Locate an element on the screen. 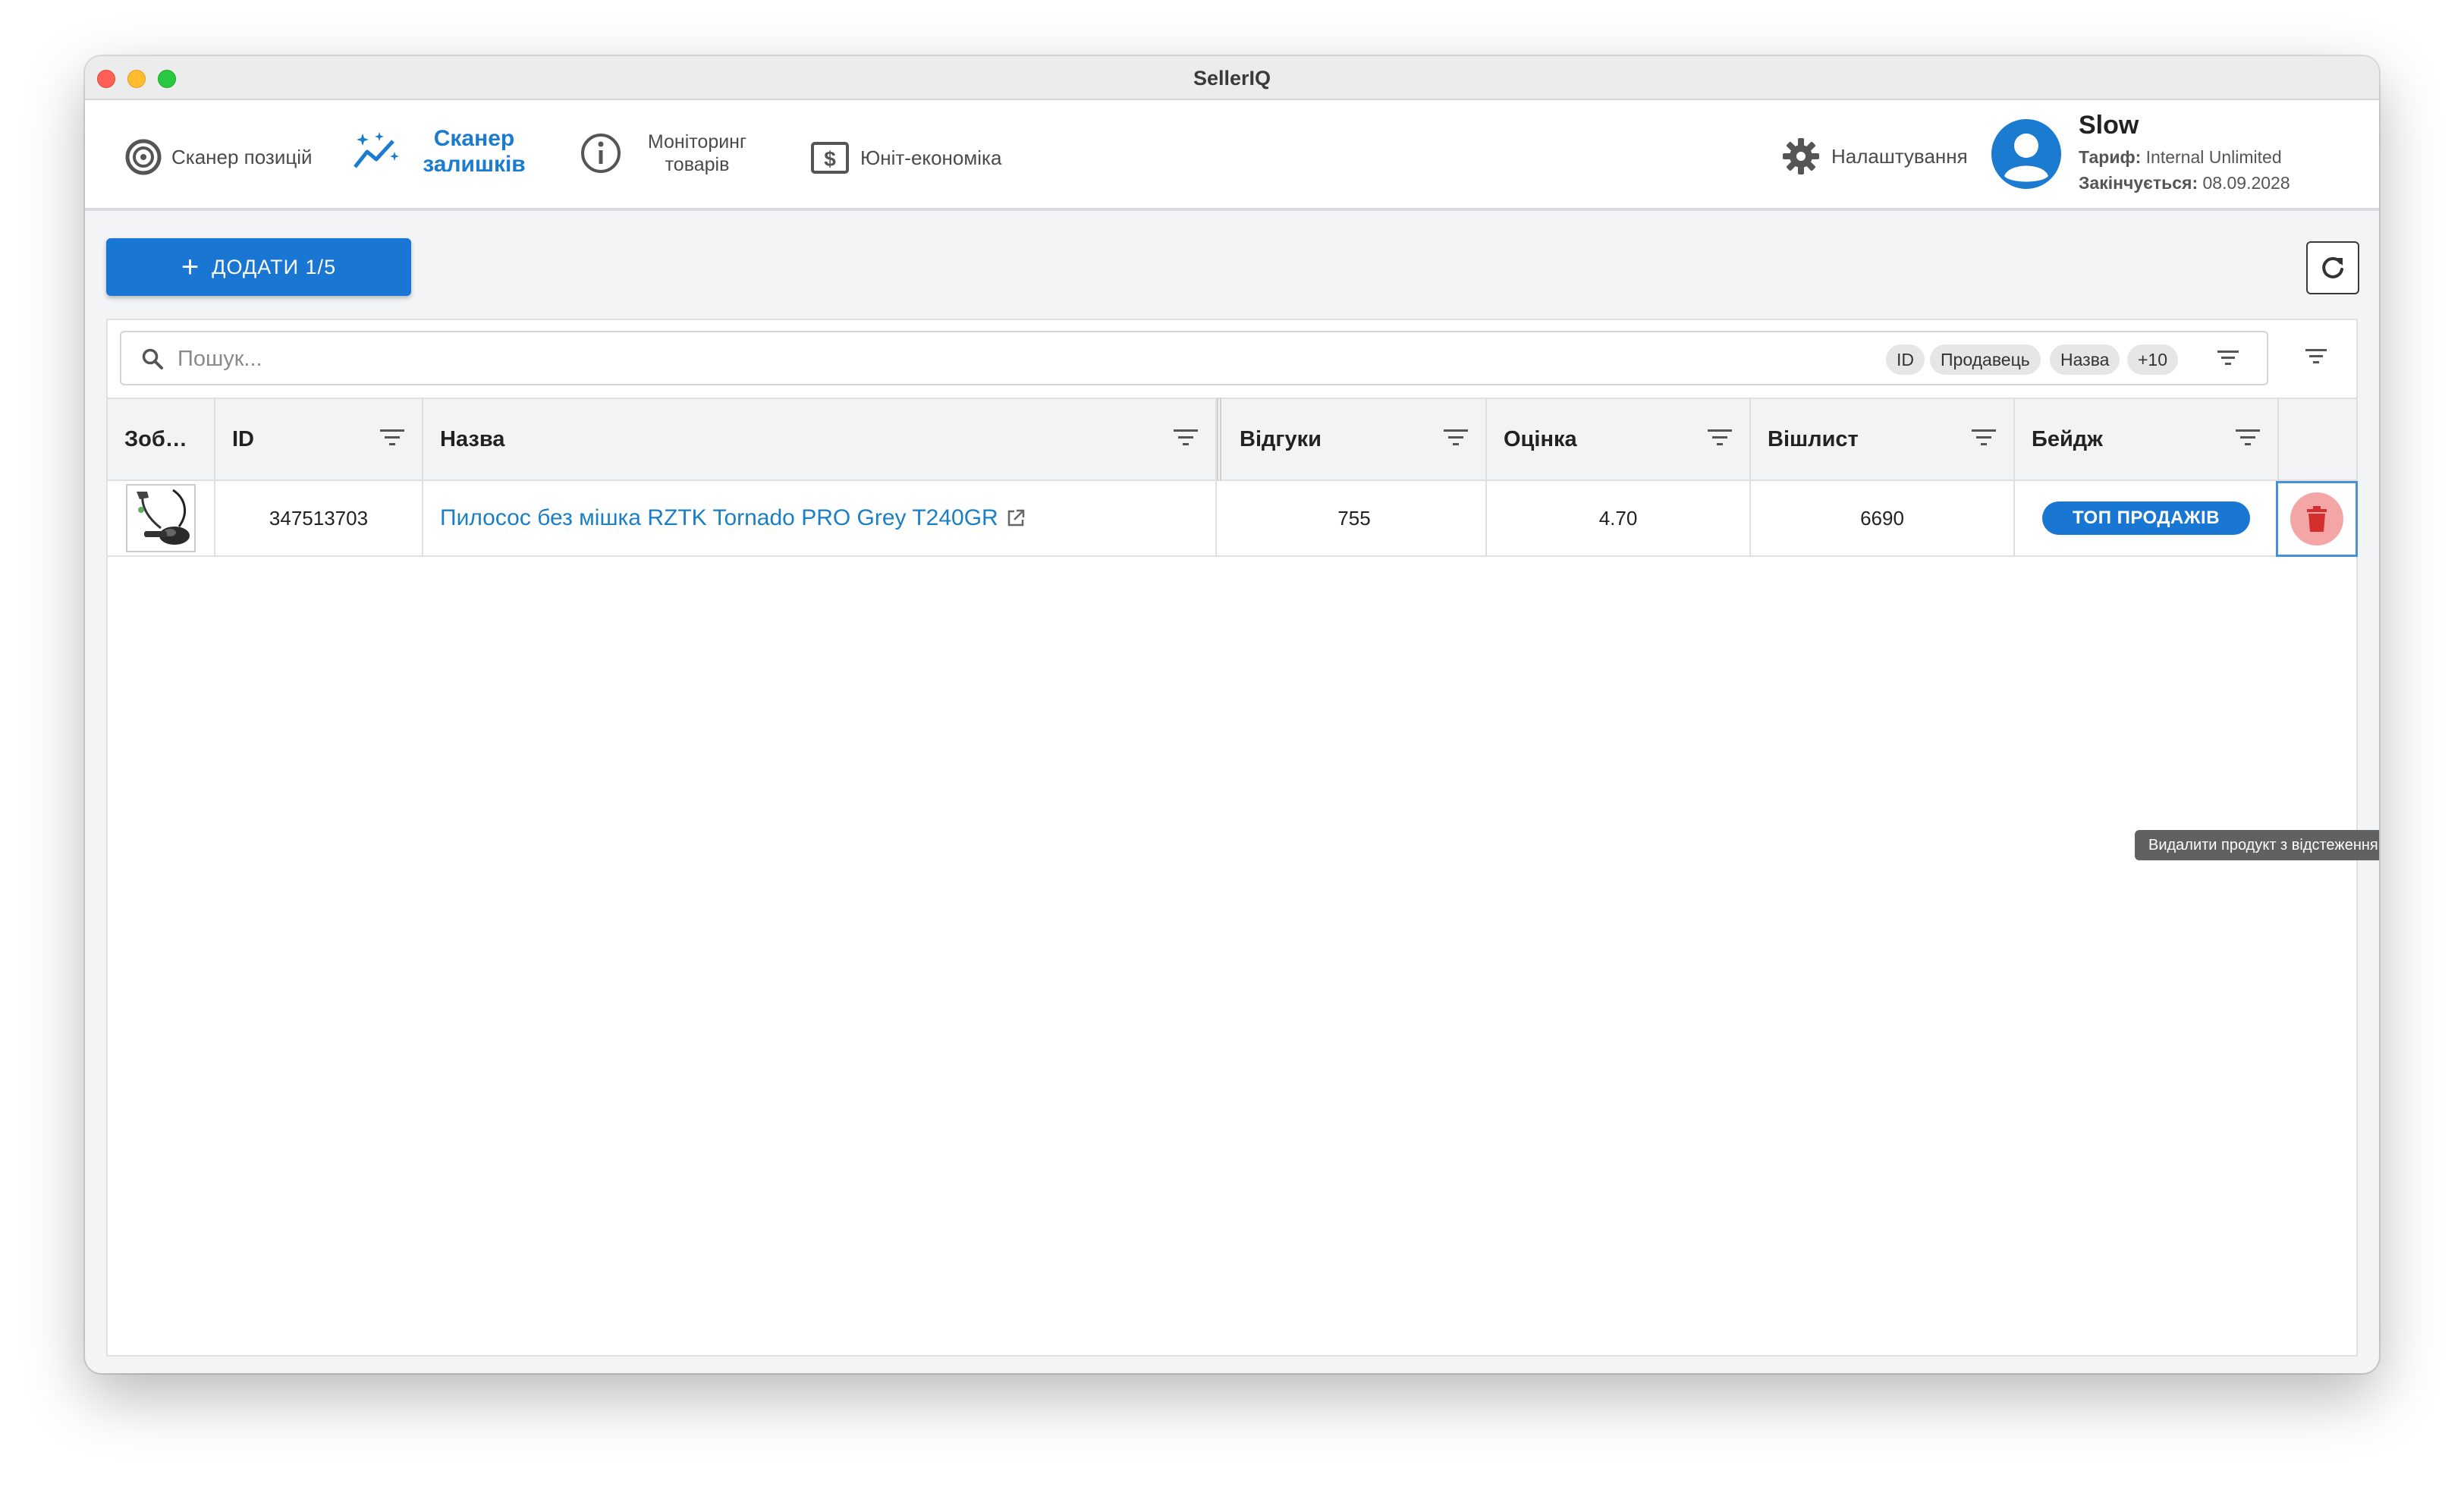 This screenshot has height=1487, width=2464. avatar is located at coordinates (2026, 155).